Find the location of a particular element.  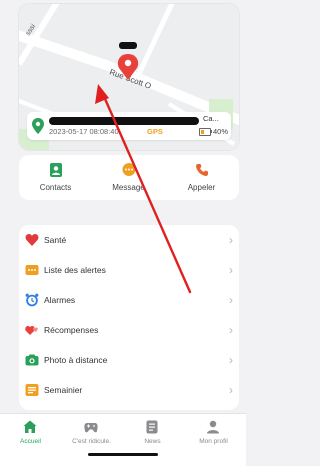

menu-label: Liste des alertes is located at coordinates (75, 270).